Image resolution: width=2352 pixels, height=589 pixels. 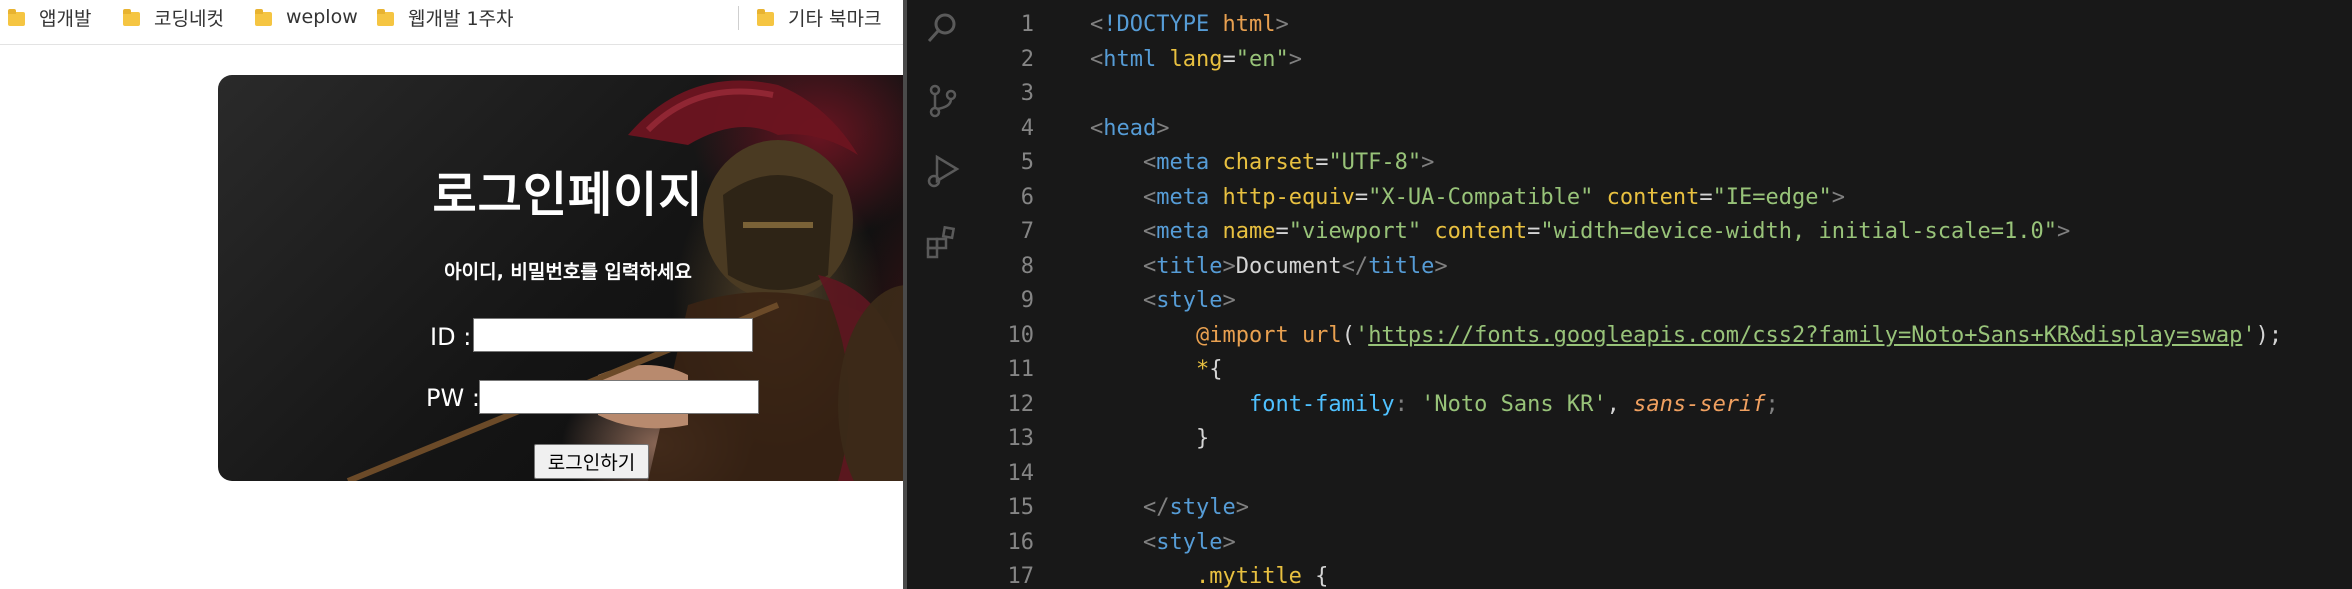 I want to click on code-line: 13 }, so click(x=1664, y=439).